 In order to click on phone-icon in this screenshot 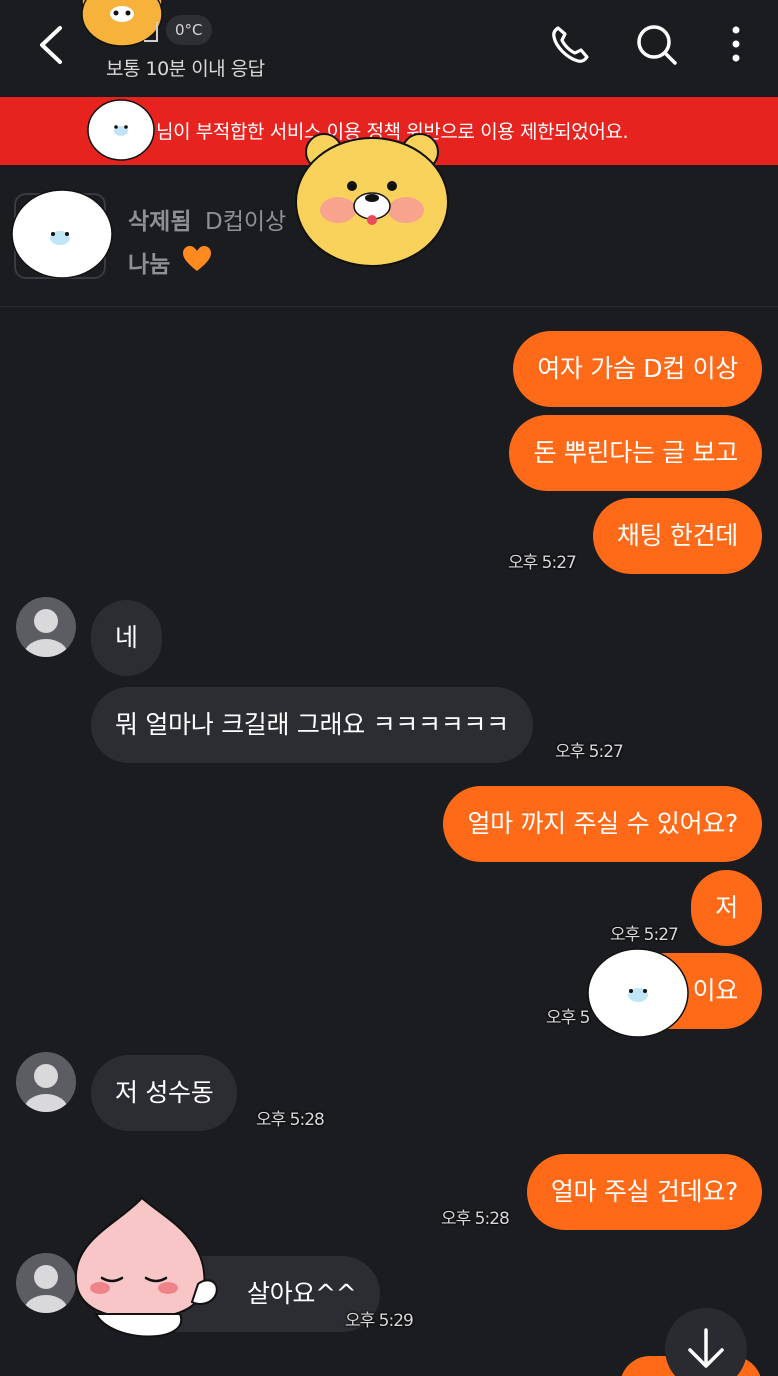, I will do `click(570, 45)`.